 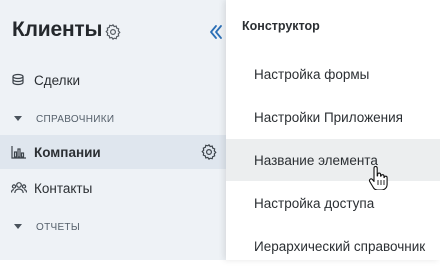 What do you see at coordinates (75, 119) in the screenshot?
I see `section-label: СПРАВОЧНИКИ` at bounding box center [75, 119].